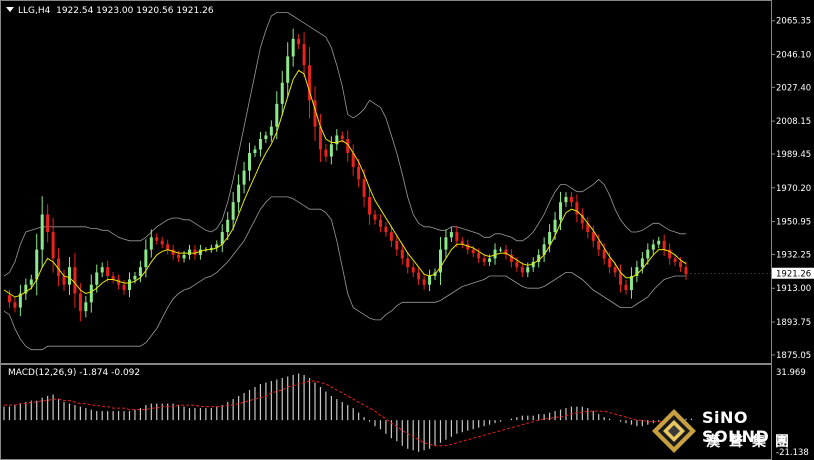 This screenshot has height=460, width=814. I want to click on ohlc-values: 1922.54 1923.00 1920.56 1921.26, so click(135, 11).